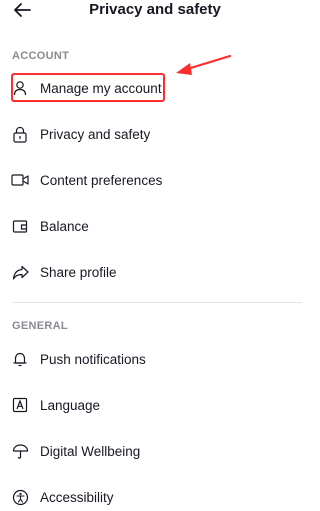 Image resolution: width=320 pixels, height=511 pixels. Describe the element at coordinates (145, 226) in the screenshot. I see `menu-item-balance: Balance` at that location.